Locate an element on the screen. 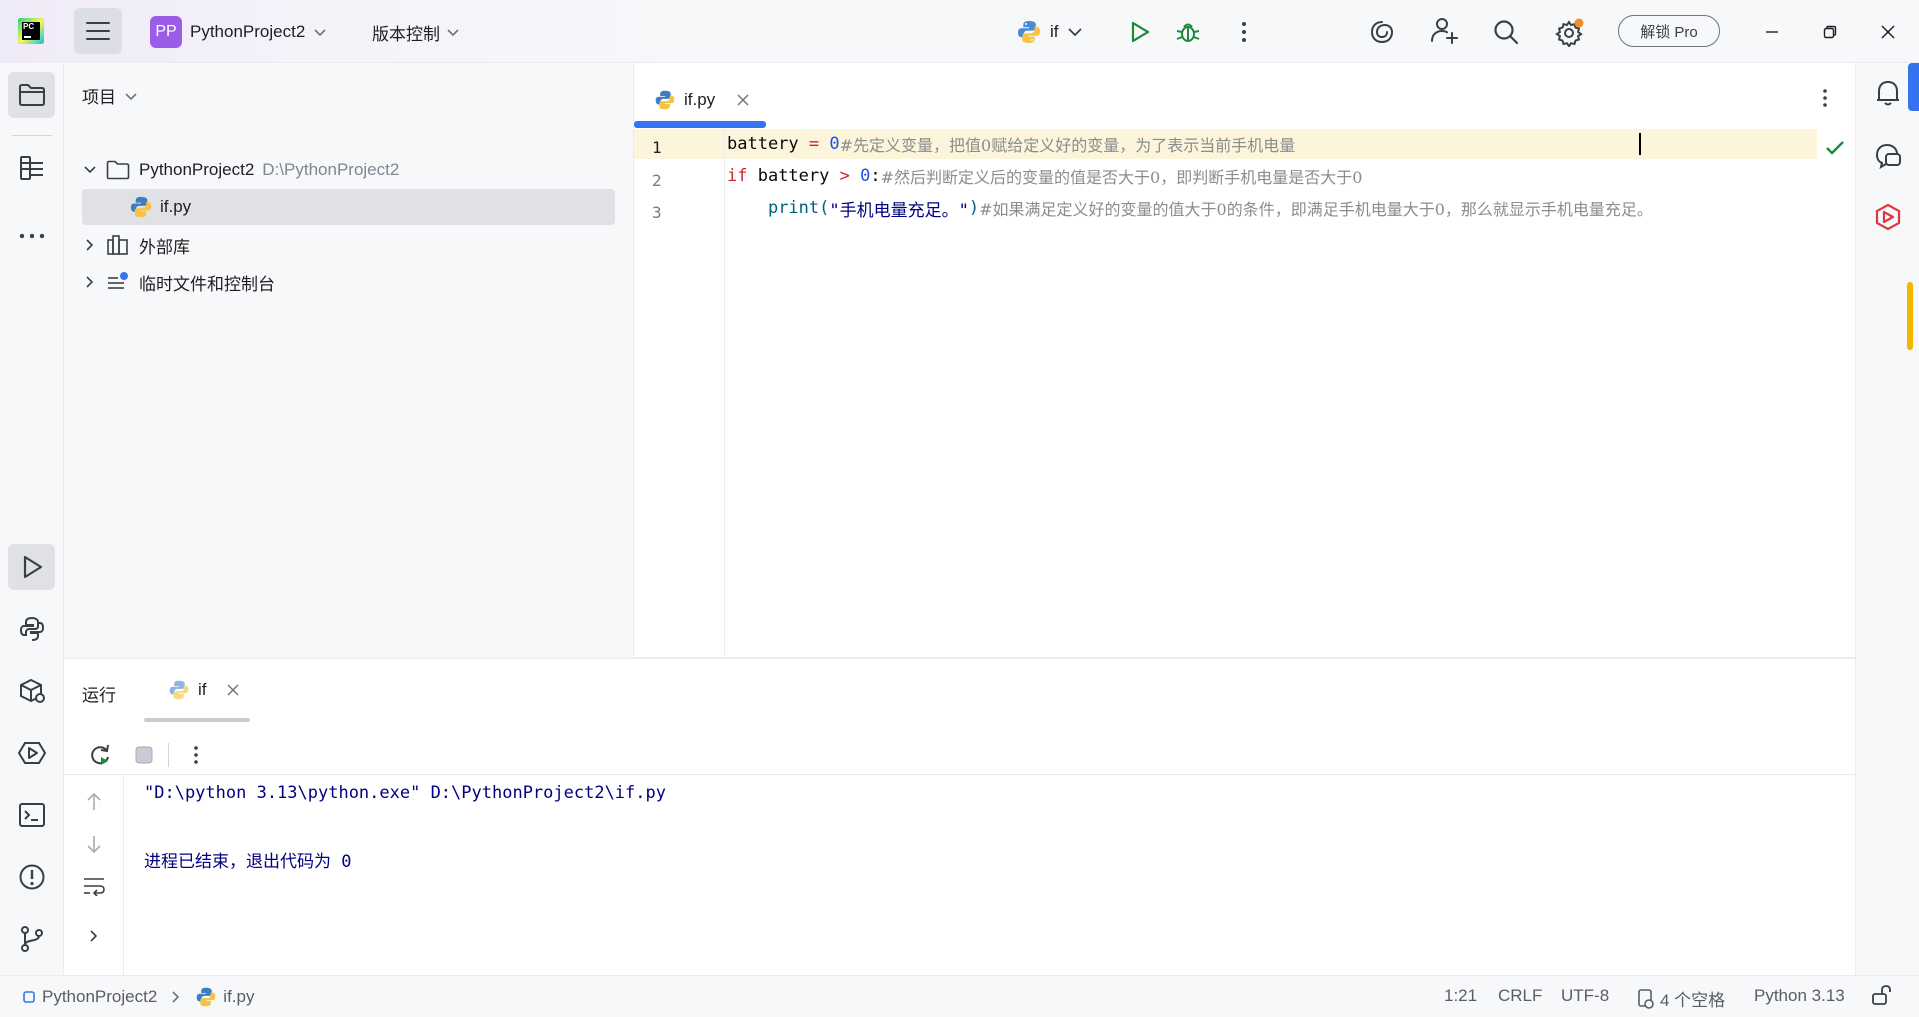 The image size is (1919, 1017). ide-settings-button is located at coordinates (1570, 32).